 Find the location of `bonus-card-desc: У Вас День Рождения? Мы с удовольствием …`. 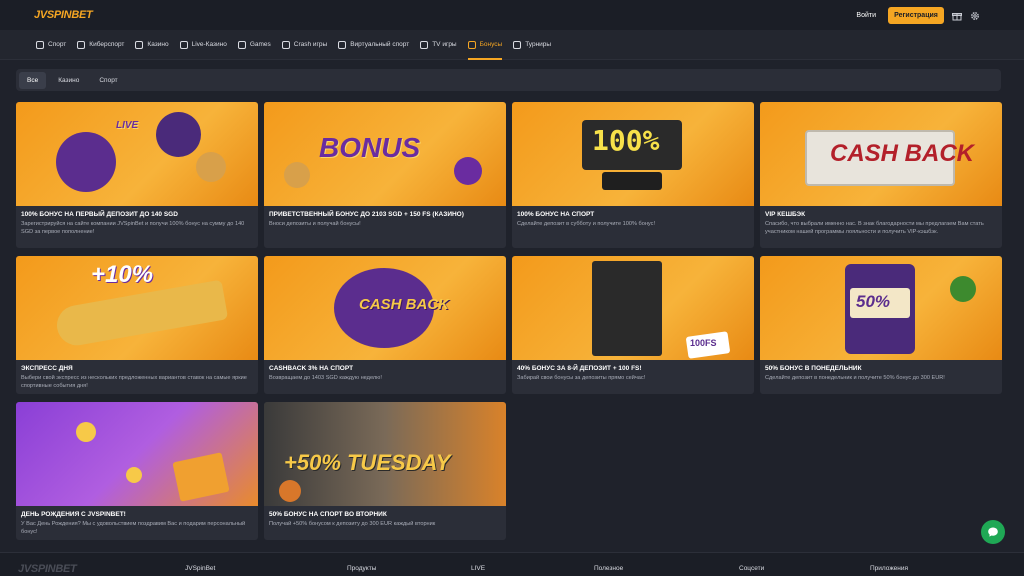

bonus-card-desc: У Вас День Рождения? Мы с удовольствием … is located at coordinates (133, 528).